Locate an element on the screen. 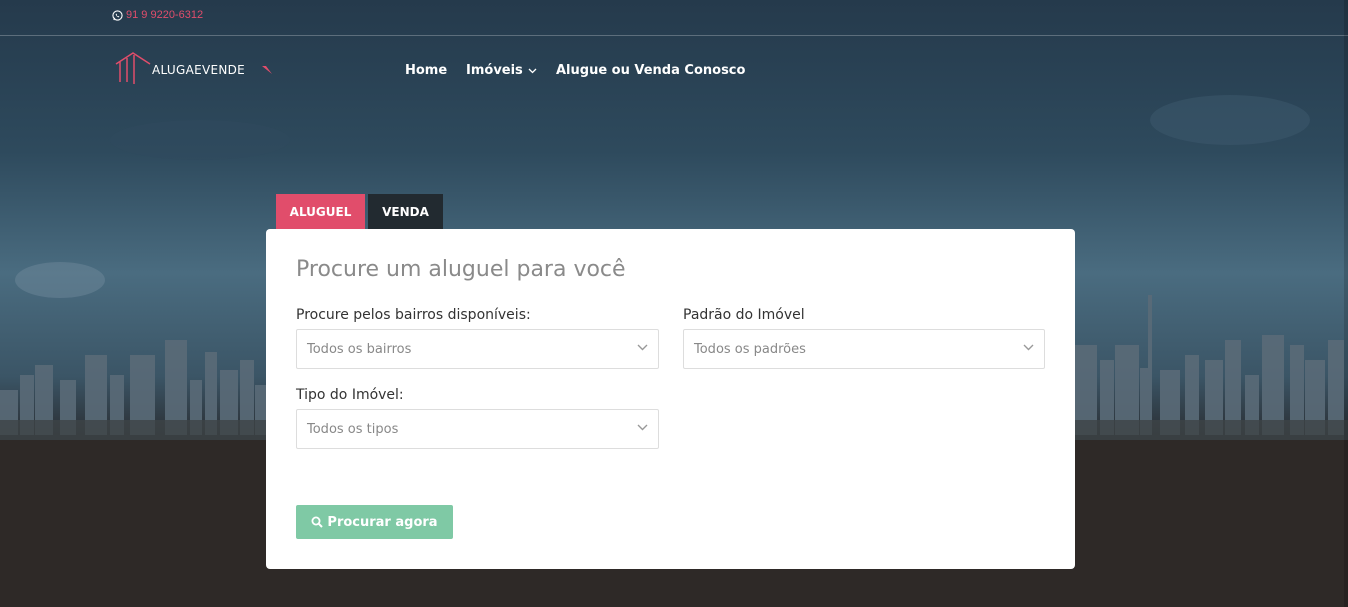 The height and width of the screenshot is (607, 1348). search-button: Procurar agora is located at coordinates (374, 522).